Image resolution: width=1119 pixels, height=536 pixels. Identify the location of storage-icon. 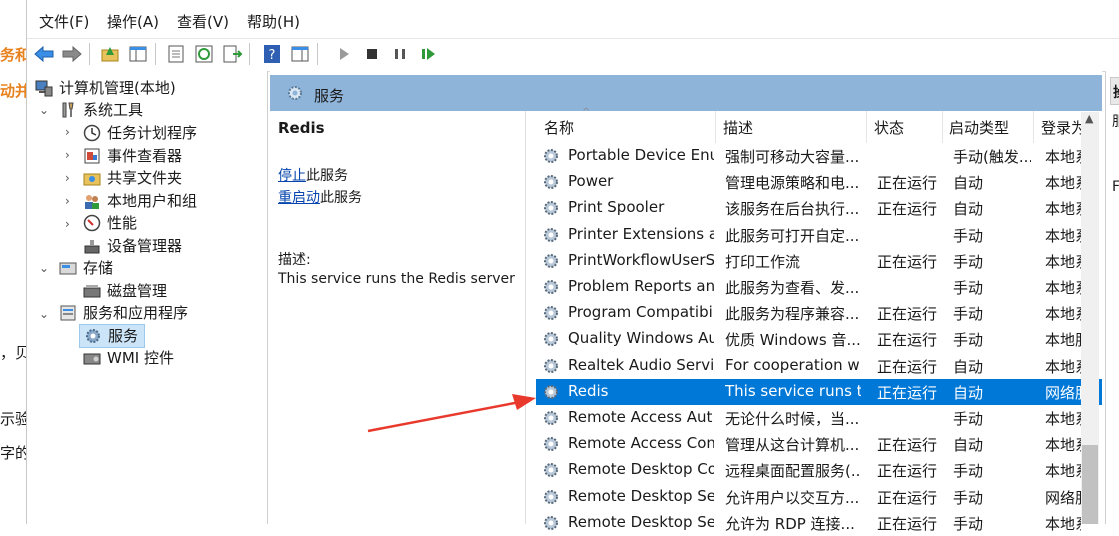
(68, 268).